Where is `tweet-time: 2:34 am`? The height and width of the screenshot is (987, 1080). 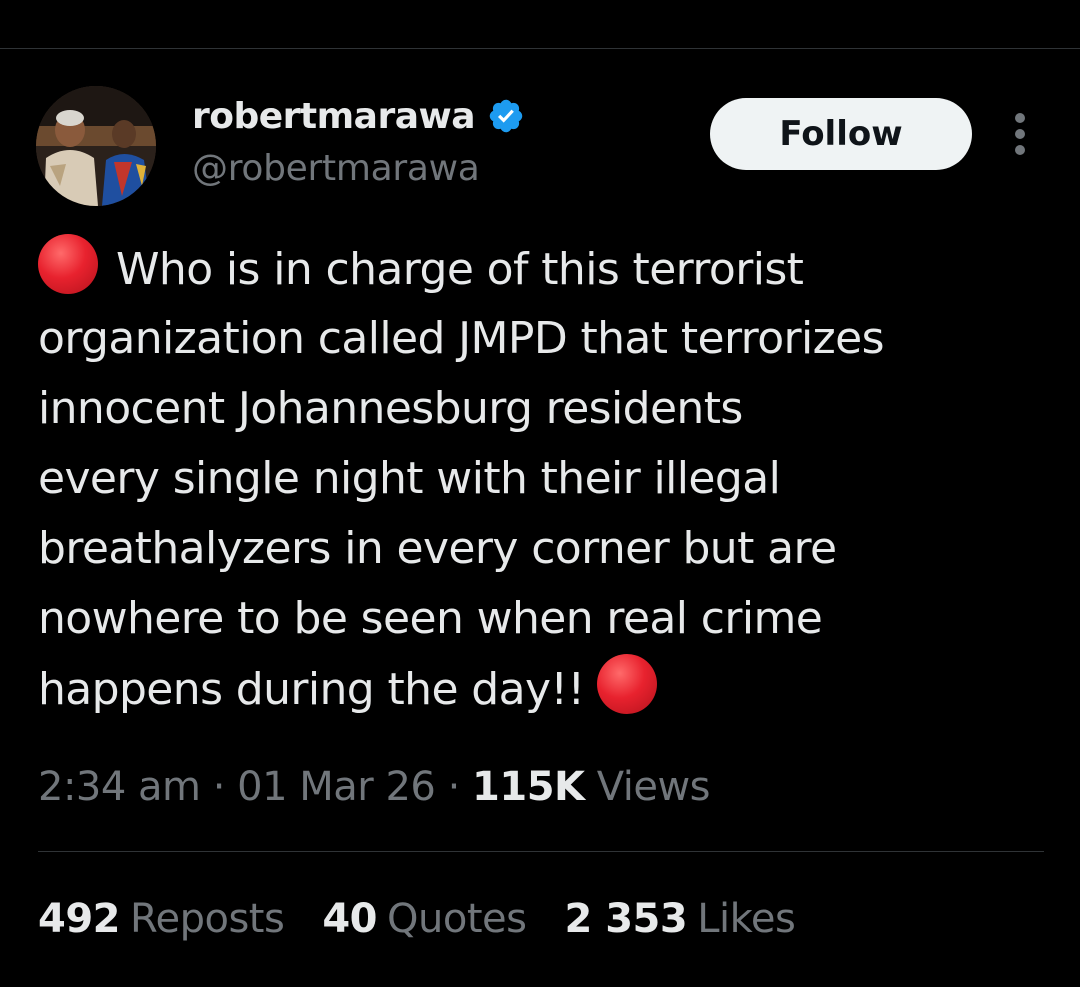
tweet-time: 2:34 am is located at coordinates (119, 787).